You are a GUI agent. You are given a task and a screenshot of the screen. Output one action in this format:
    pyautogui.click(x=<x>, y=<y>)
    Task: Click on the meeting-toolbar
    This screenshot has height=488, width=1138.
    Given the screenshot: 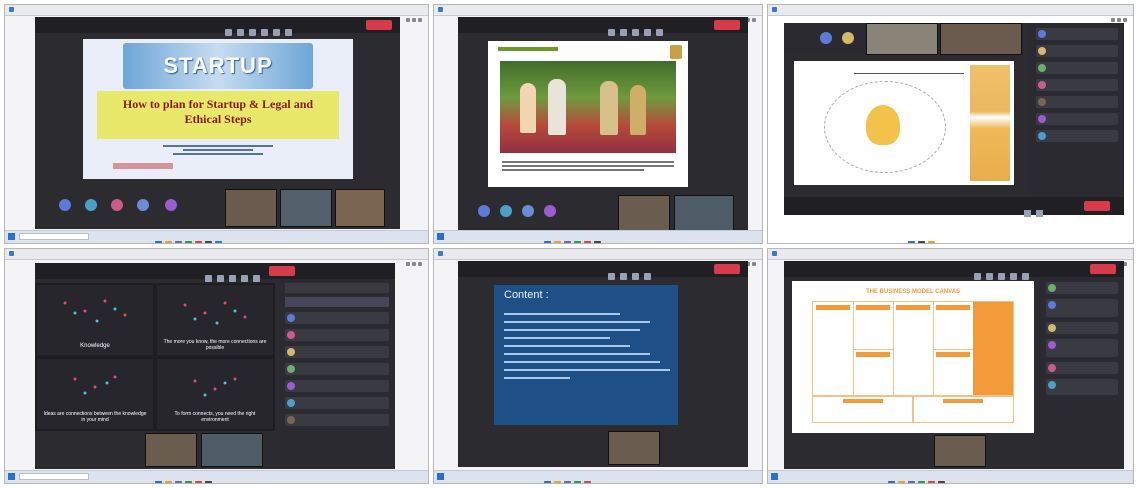 What is the action you would take?
    pyautogui.click(x=215, y=272)
    